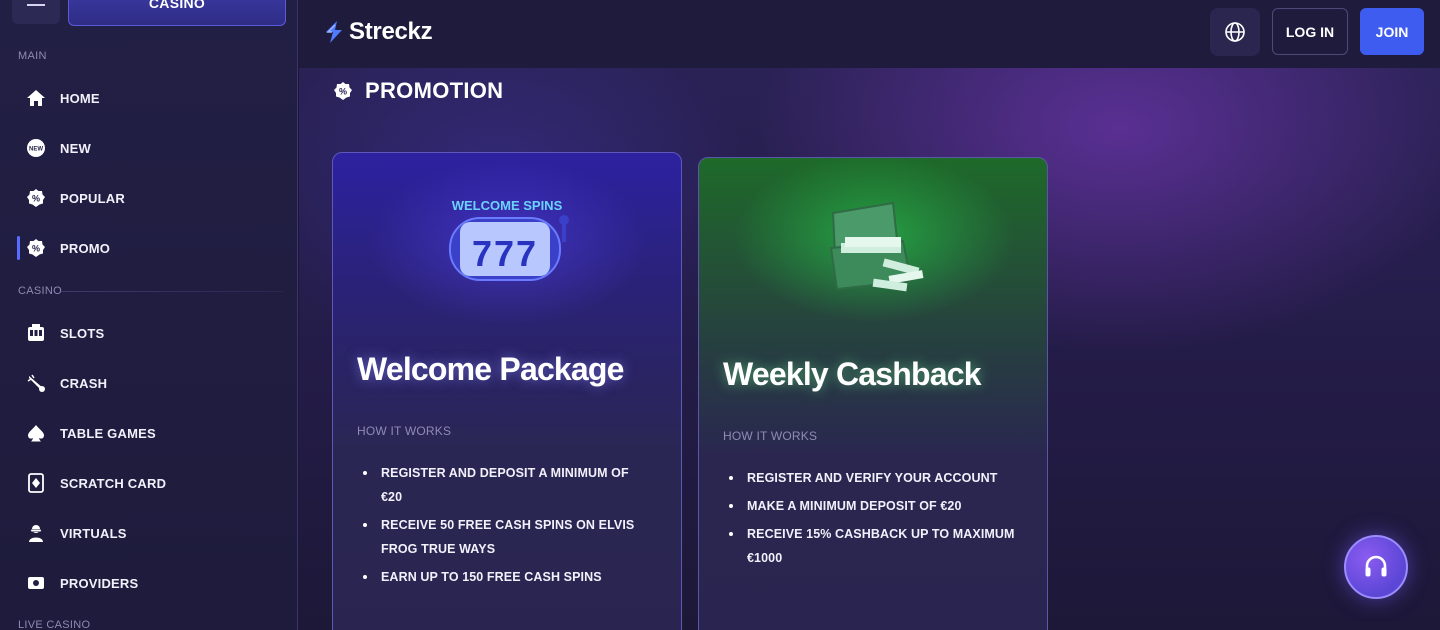 The image size is (1440, 630). Describe the element at coordinates (36, 433) in the screenshot. I see `spade-icon` at that location.